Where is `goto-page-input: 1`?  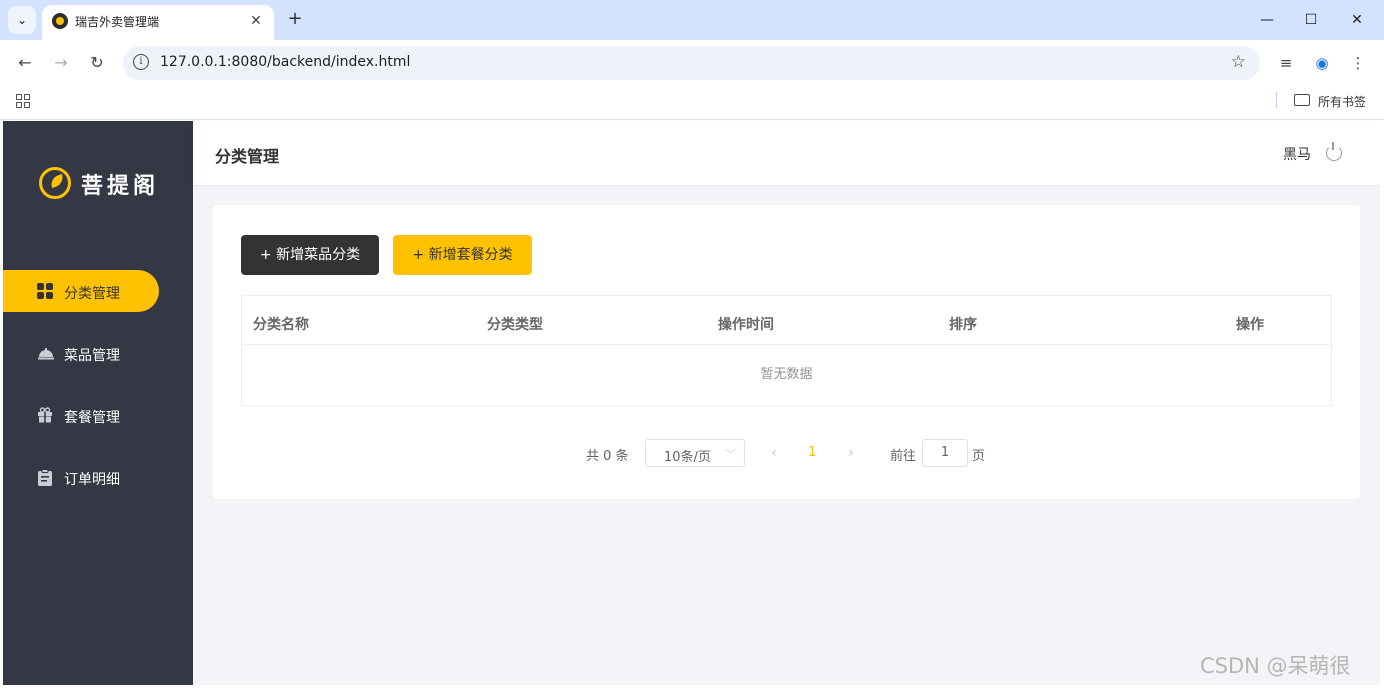 goto-page-input: 1 is located at coordinates (945, 453).